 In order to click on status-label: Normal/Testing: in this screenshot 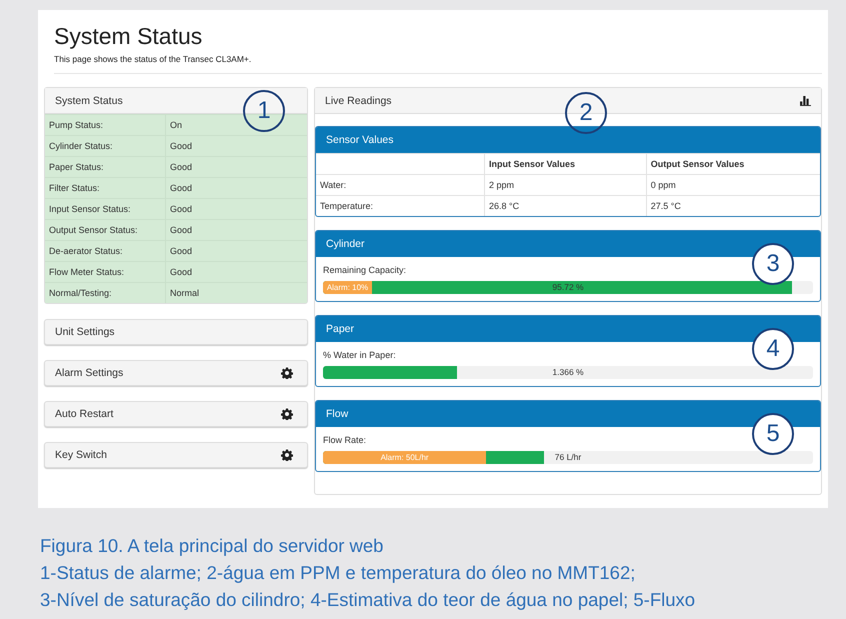, I will do `click(105, 292)`.